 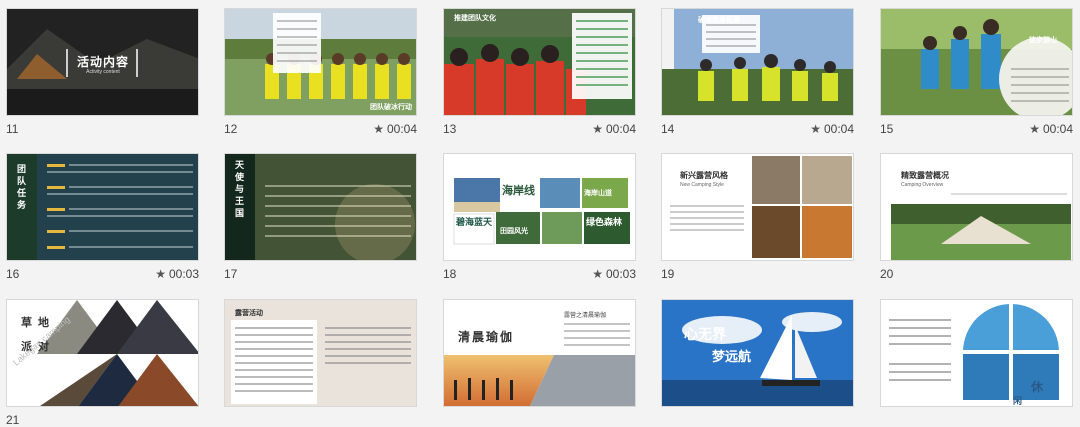 What do you see at coordinates (539, 353) in the screenshot?
I see `slide-thumbnail: 清晨瑜伽 露营之清晨瑜伽` at bounding box center [539, 353].